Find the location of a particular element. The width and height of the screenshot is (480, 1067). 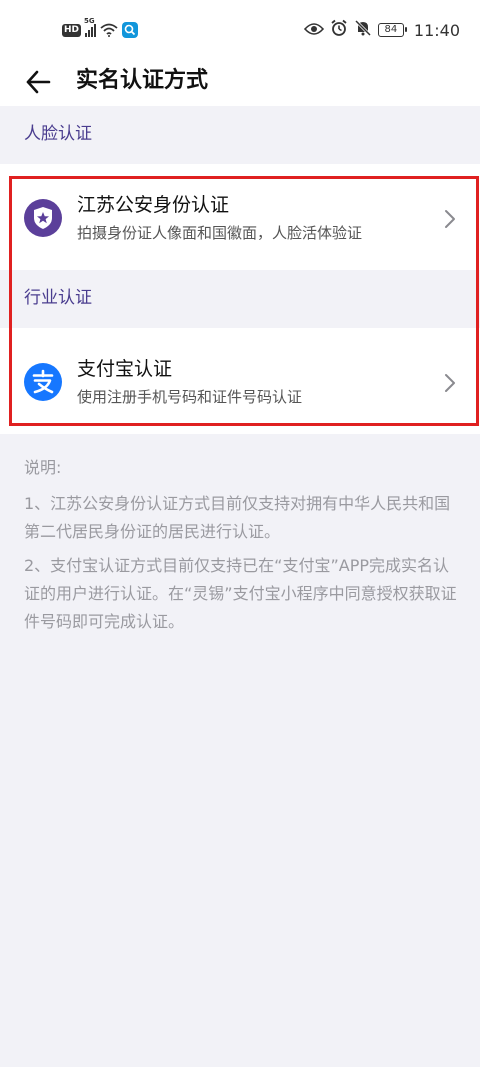

section-title: 行业认证 is located at coordinates (58, 298).